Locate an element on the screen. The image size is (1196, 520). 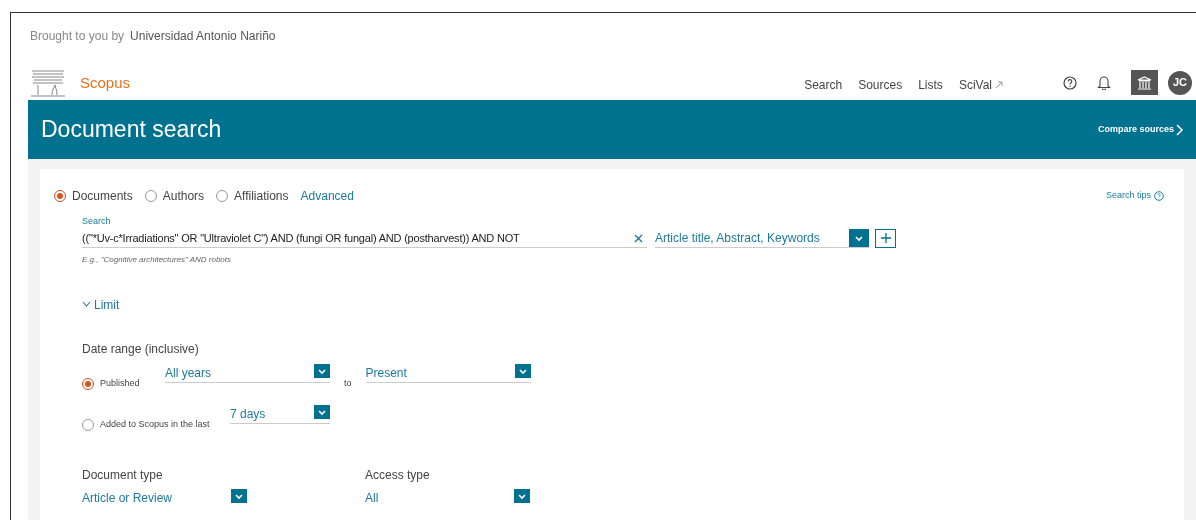
bell-icon is located at coordinates (1104, 82).